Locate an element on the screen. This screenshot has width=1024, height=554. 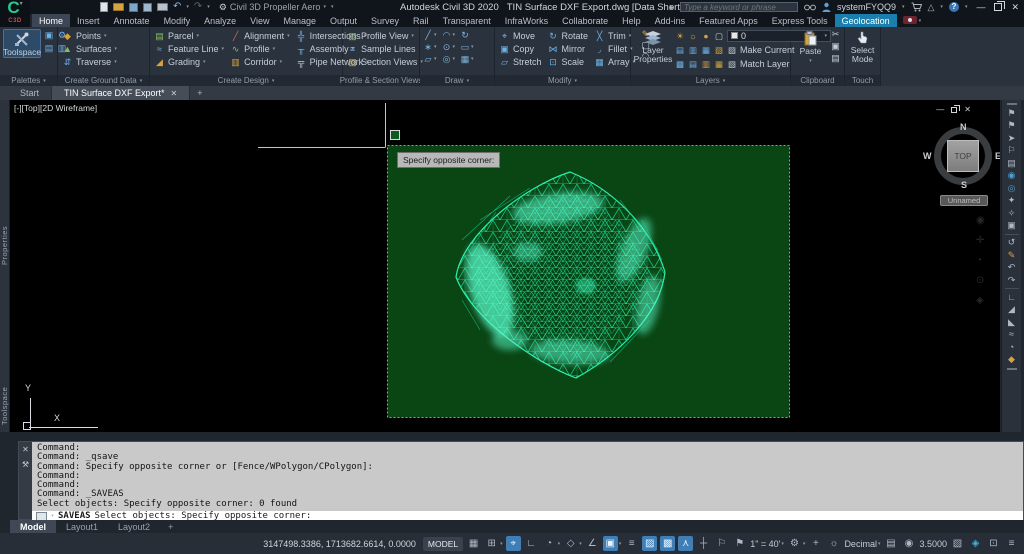
panel-title-layers: Layers ▾ is located at coordinates (710, 80).